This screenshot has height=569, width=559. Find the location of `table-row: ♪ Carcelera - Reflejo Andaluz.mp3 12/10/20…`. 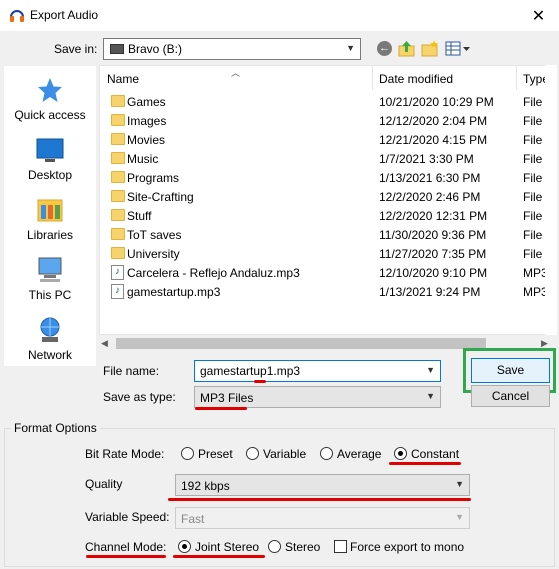

table-row: ♪ Carcelera - Reflejo Andaluz.mp3 12/10/20… is located at coordinates (328, 272).